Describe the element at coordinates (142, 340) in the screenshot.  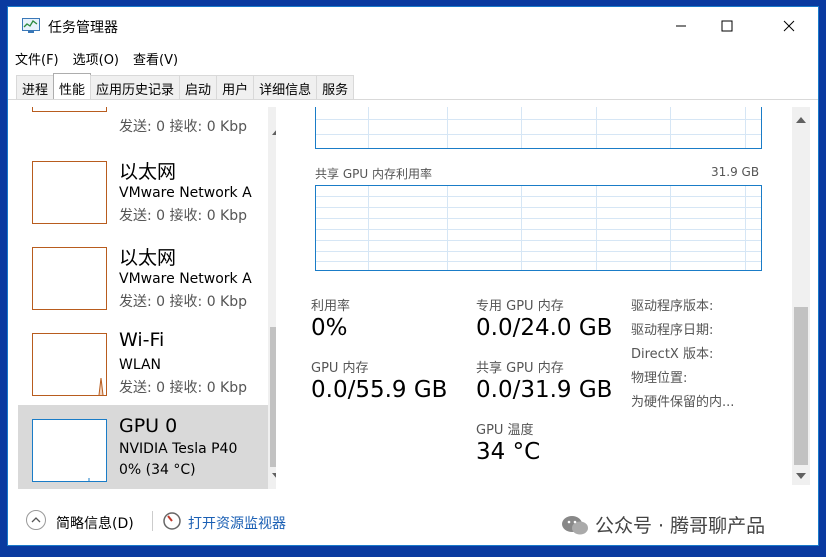
I see `device-name: Wi-Fi` at that location.